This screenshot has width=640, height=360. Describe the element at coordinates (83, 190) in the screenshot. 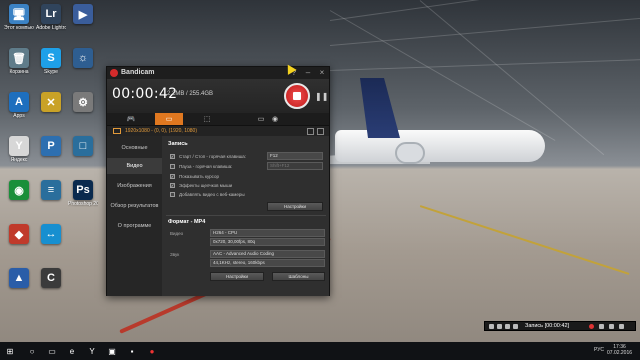

I see `desktop-app-icon: Ps` at that location.